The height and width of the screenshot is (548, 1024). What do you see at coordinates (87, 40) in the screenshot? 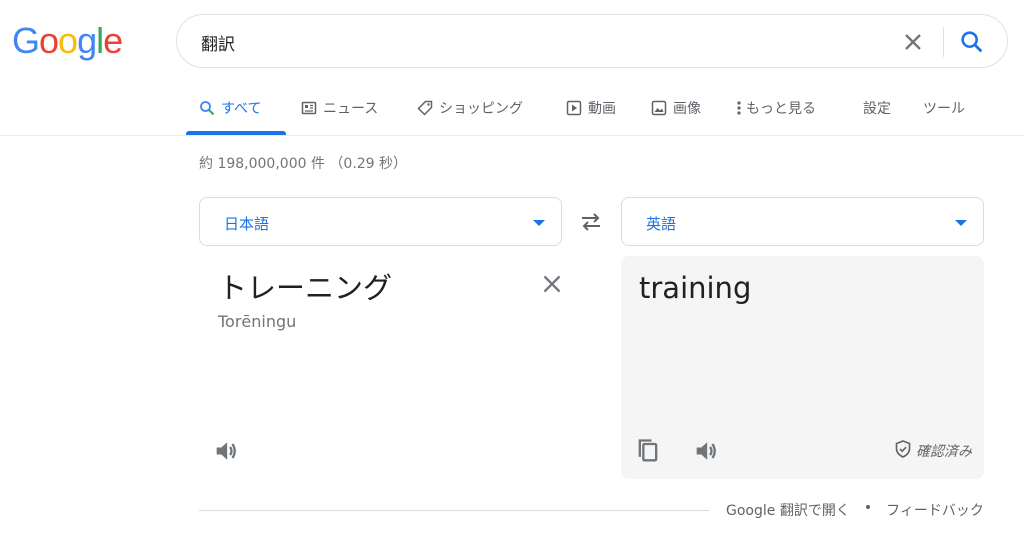
I see `logo-letter: g` at bounding box center [87, 40].